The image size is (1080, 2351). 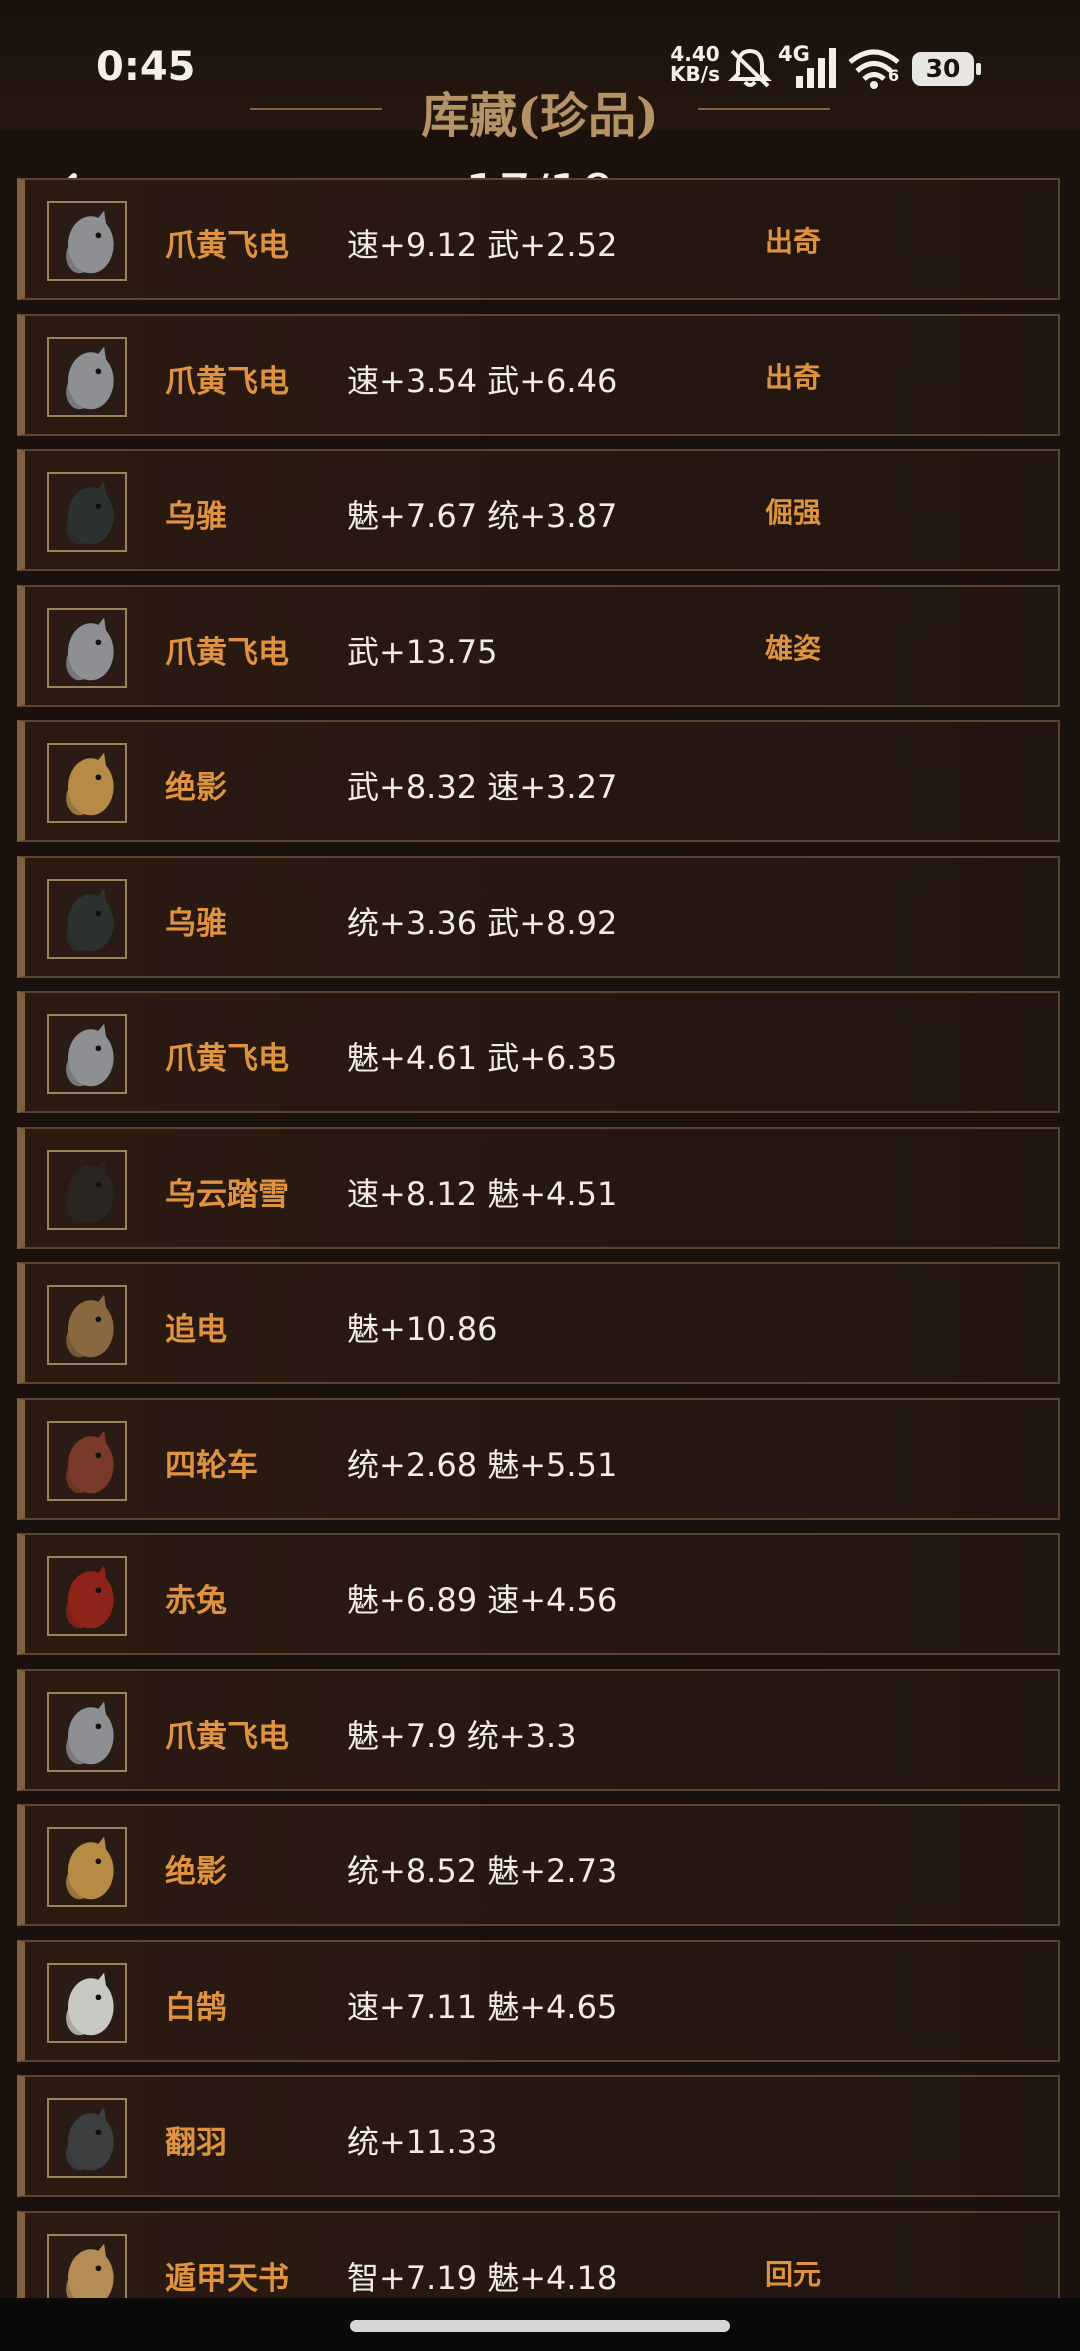 I want to click on list-item: 爪黄飞电 魅+7.9 统+3.3, so click(x=538, y=1729).